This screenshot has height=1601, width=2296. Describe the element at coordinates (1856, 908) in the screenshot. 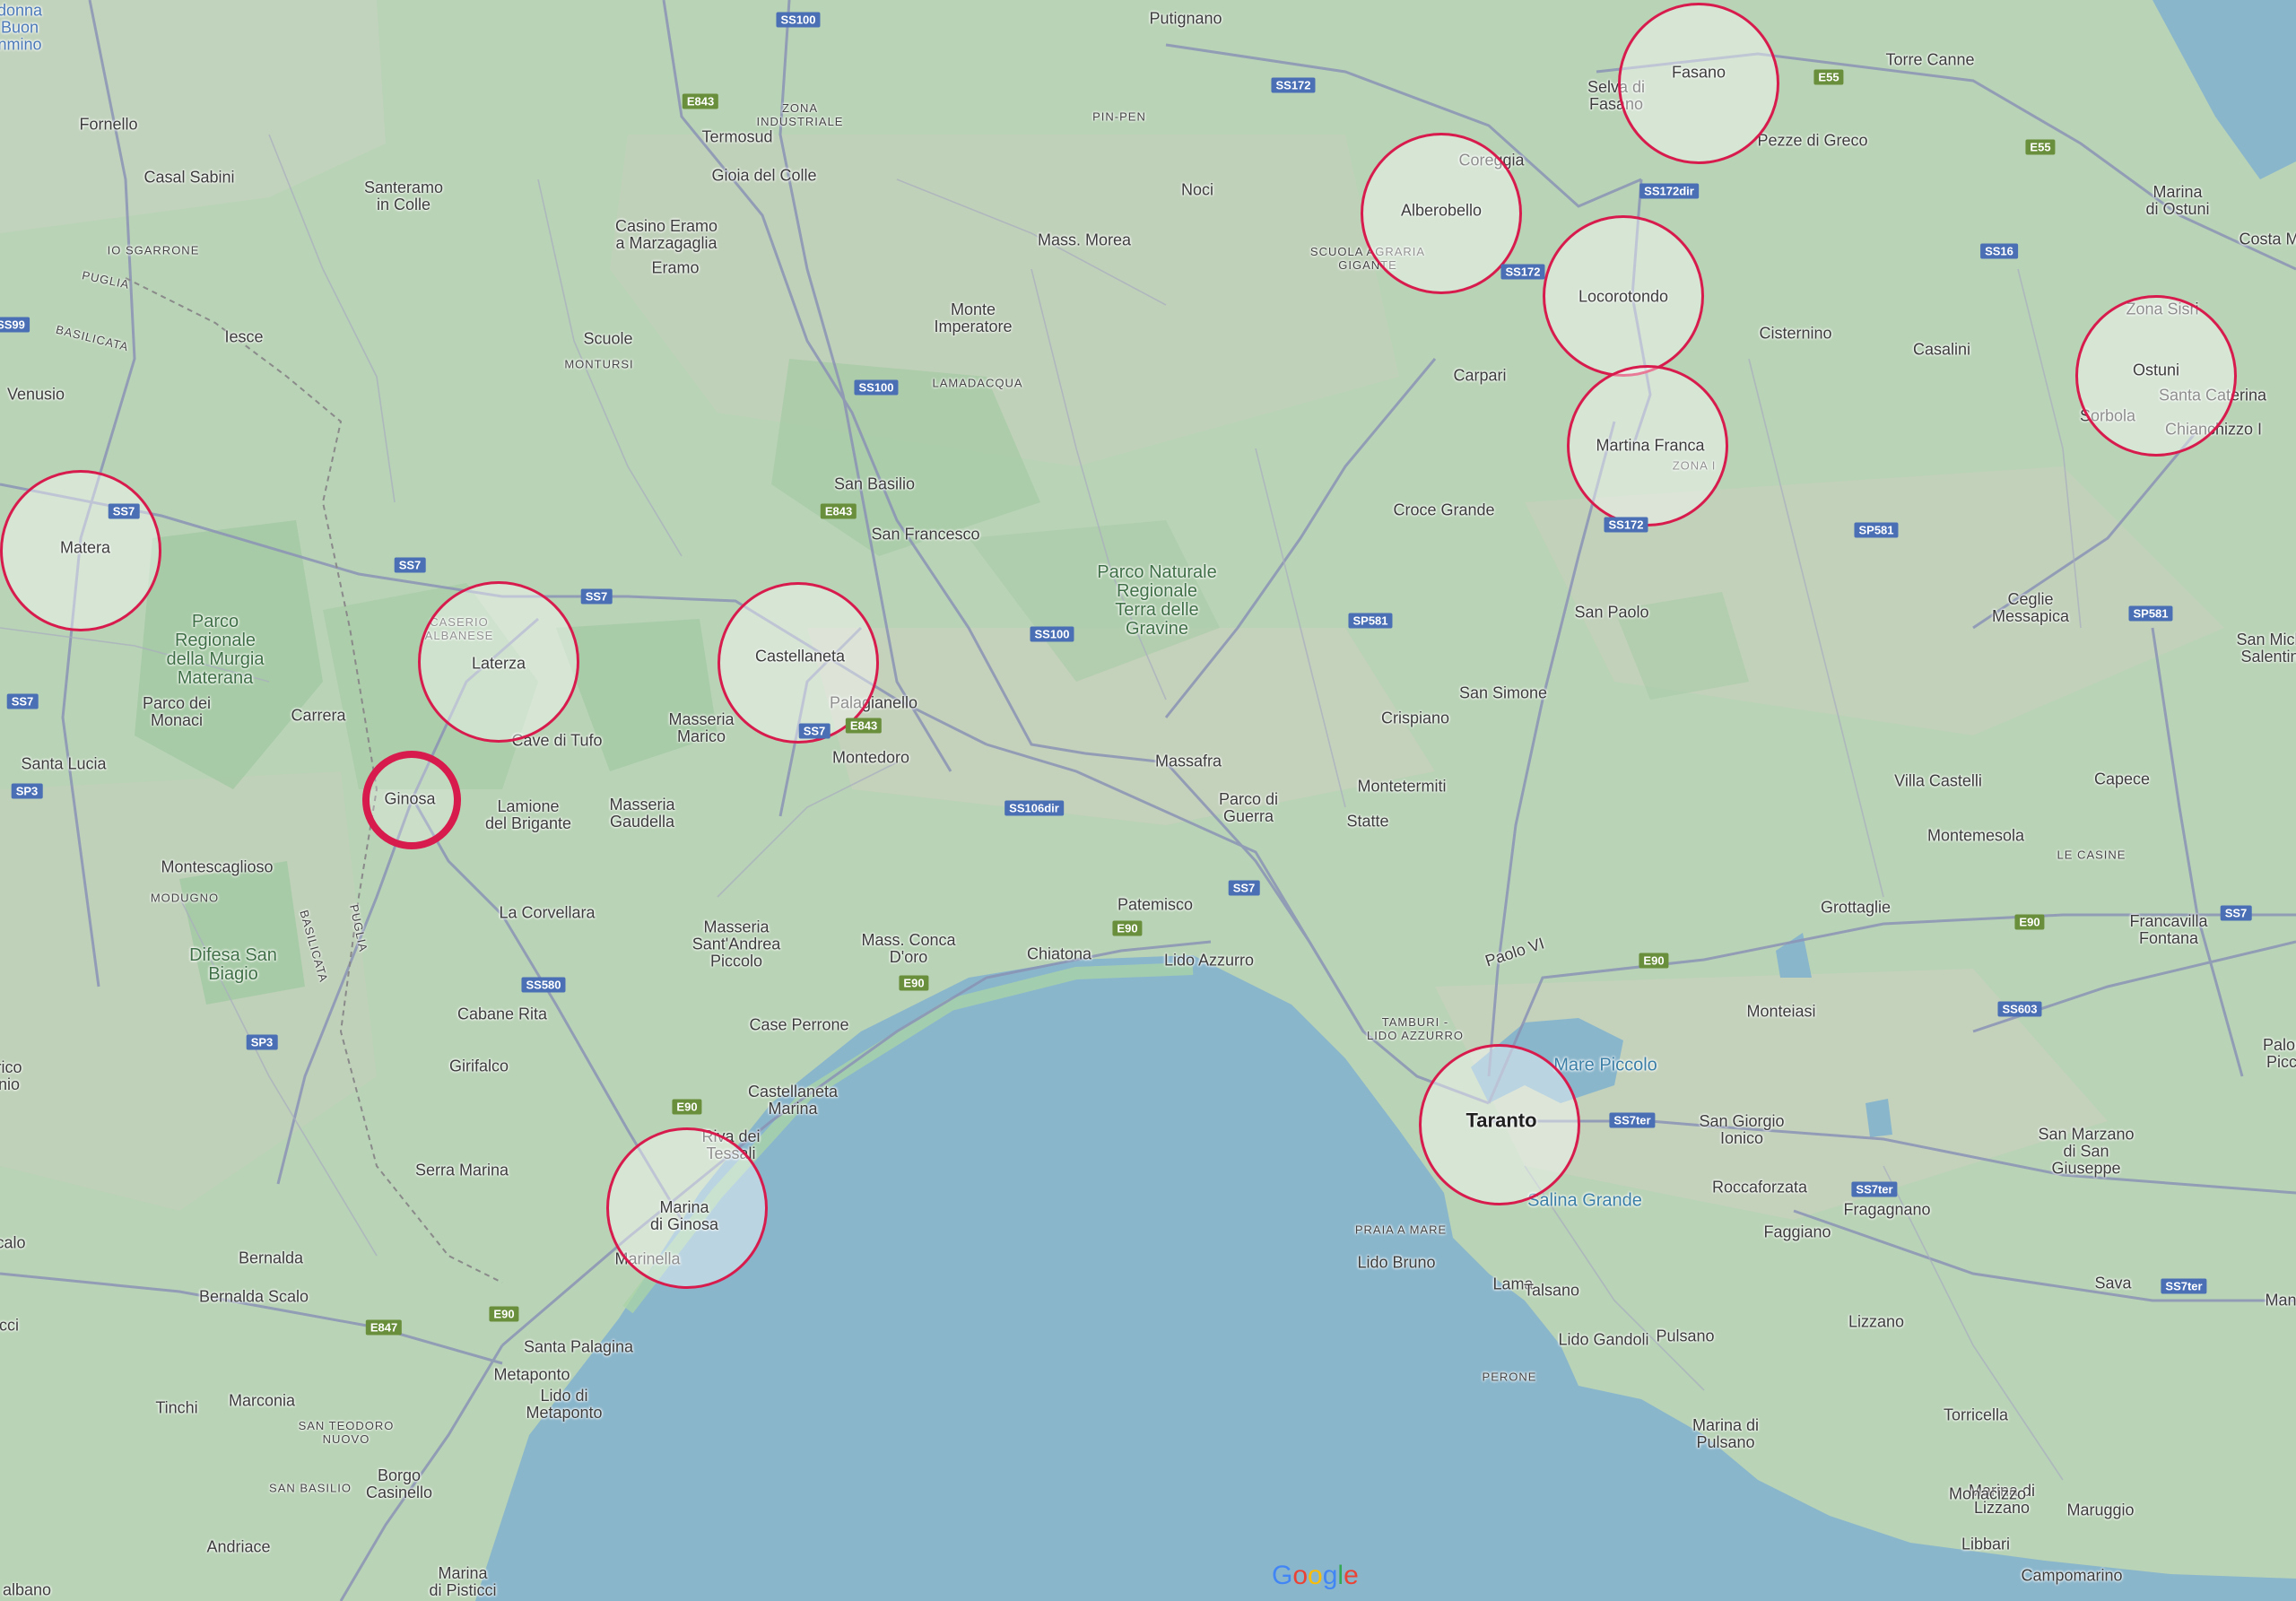

I see `place-label: Grottaglie` at that location.